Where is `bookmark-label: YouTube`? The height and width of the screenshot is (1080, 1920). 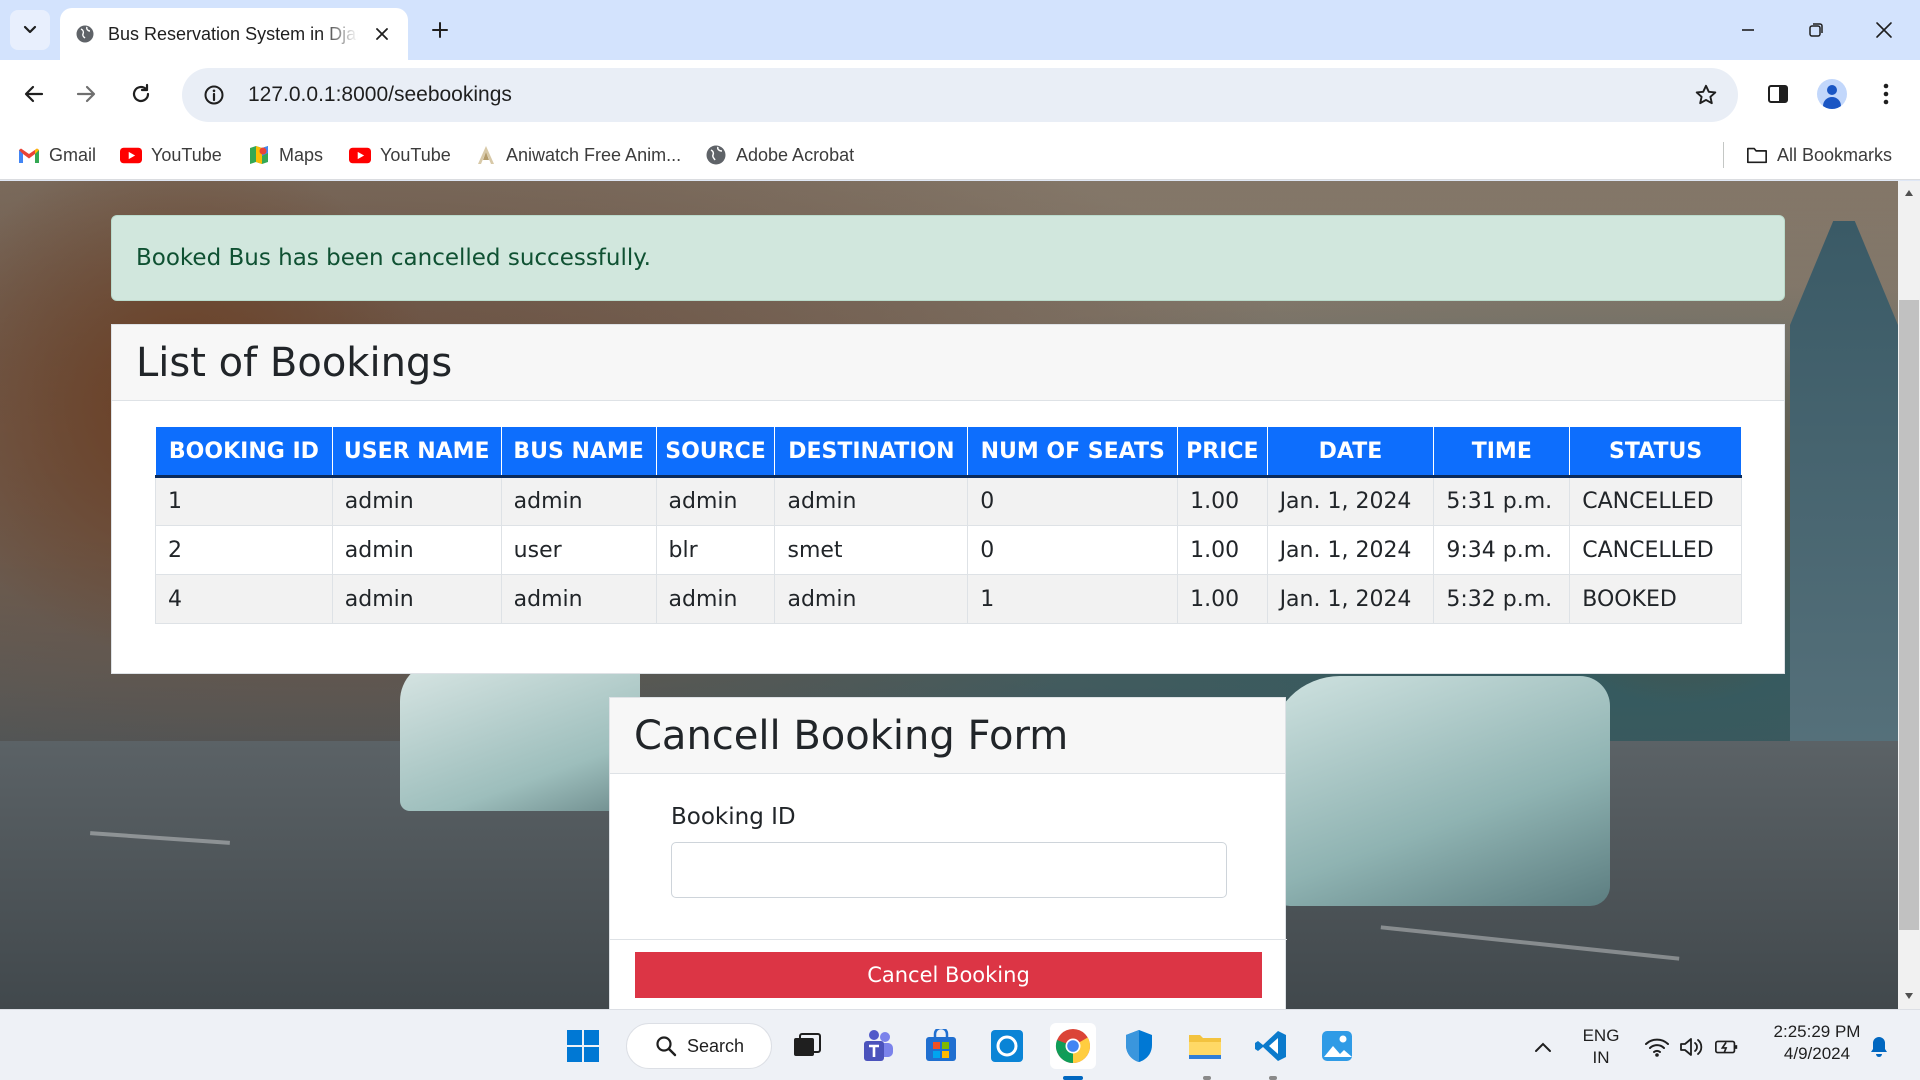 bookmark-label: YouTube is located at coordinates (415, 154).